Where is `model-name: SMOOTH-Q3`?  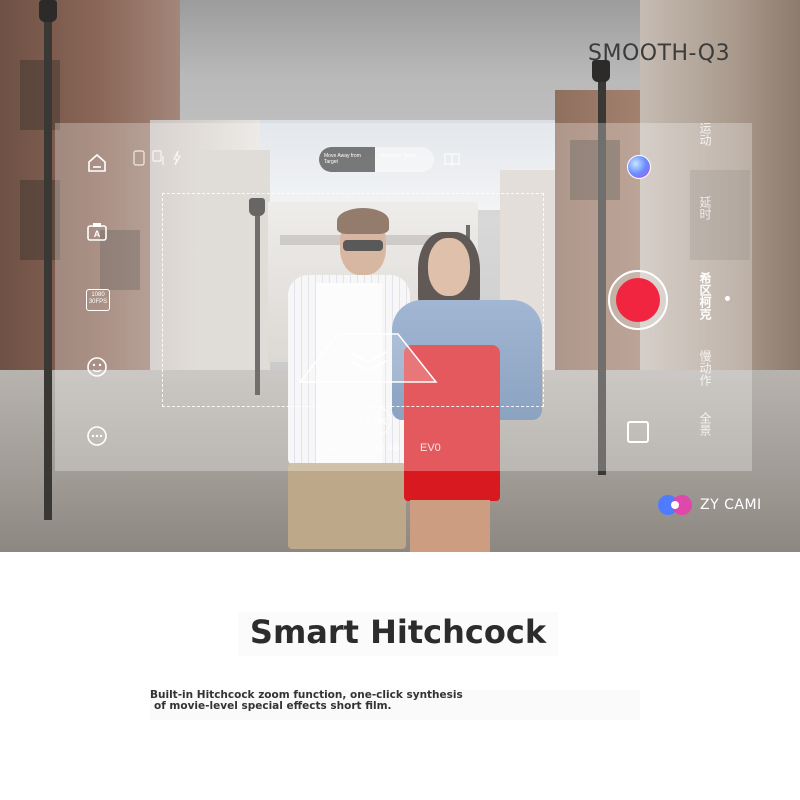 model-name: SMOOTH-Q3 is located at coordinates (659, 53).